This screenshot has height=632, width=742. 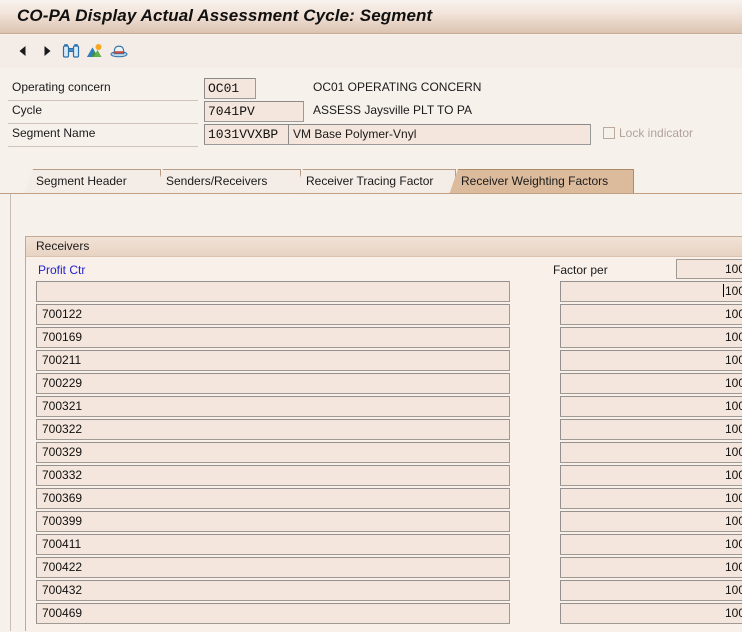 I want to click on operating-concern-input: OC01, so click(x=230, y=88).